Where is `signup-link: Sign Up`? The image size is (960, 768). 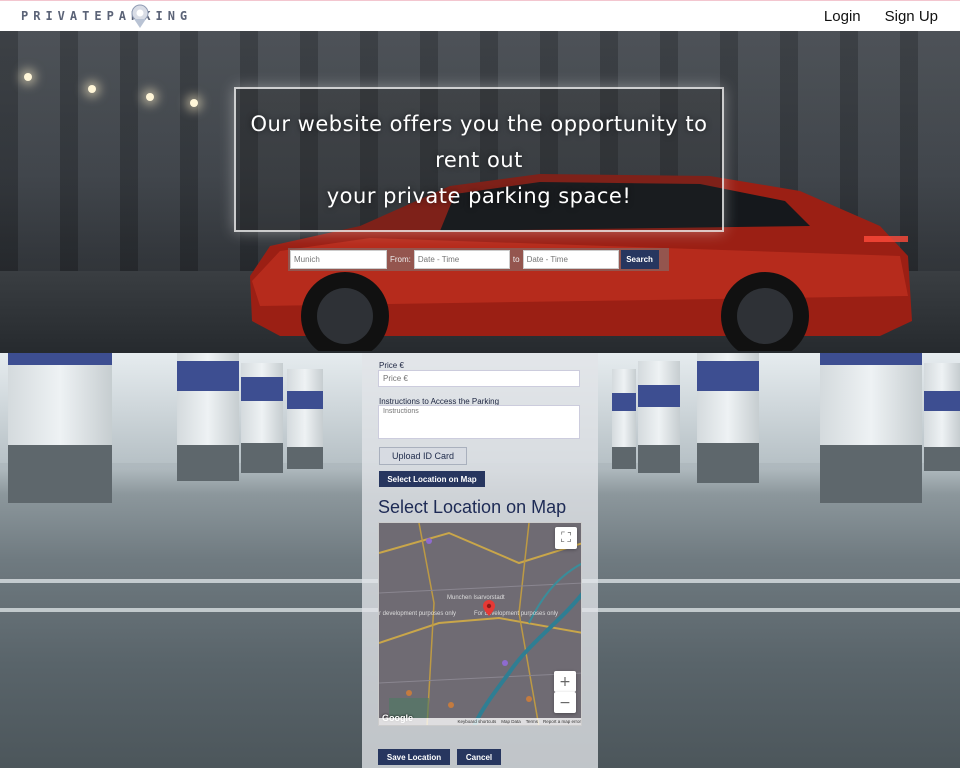
signup-link: Sign Up is located at coordinates (911, 16).